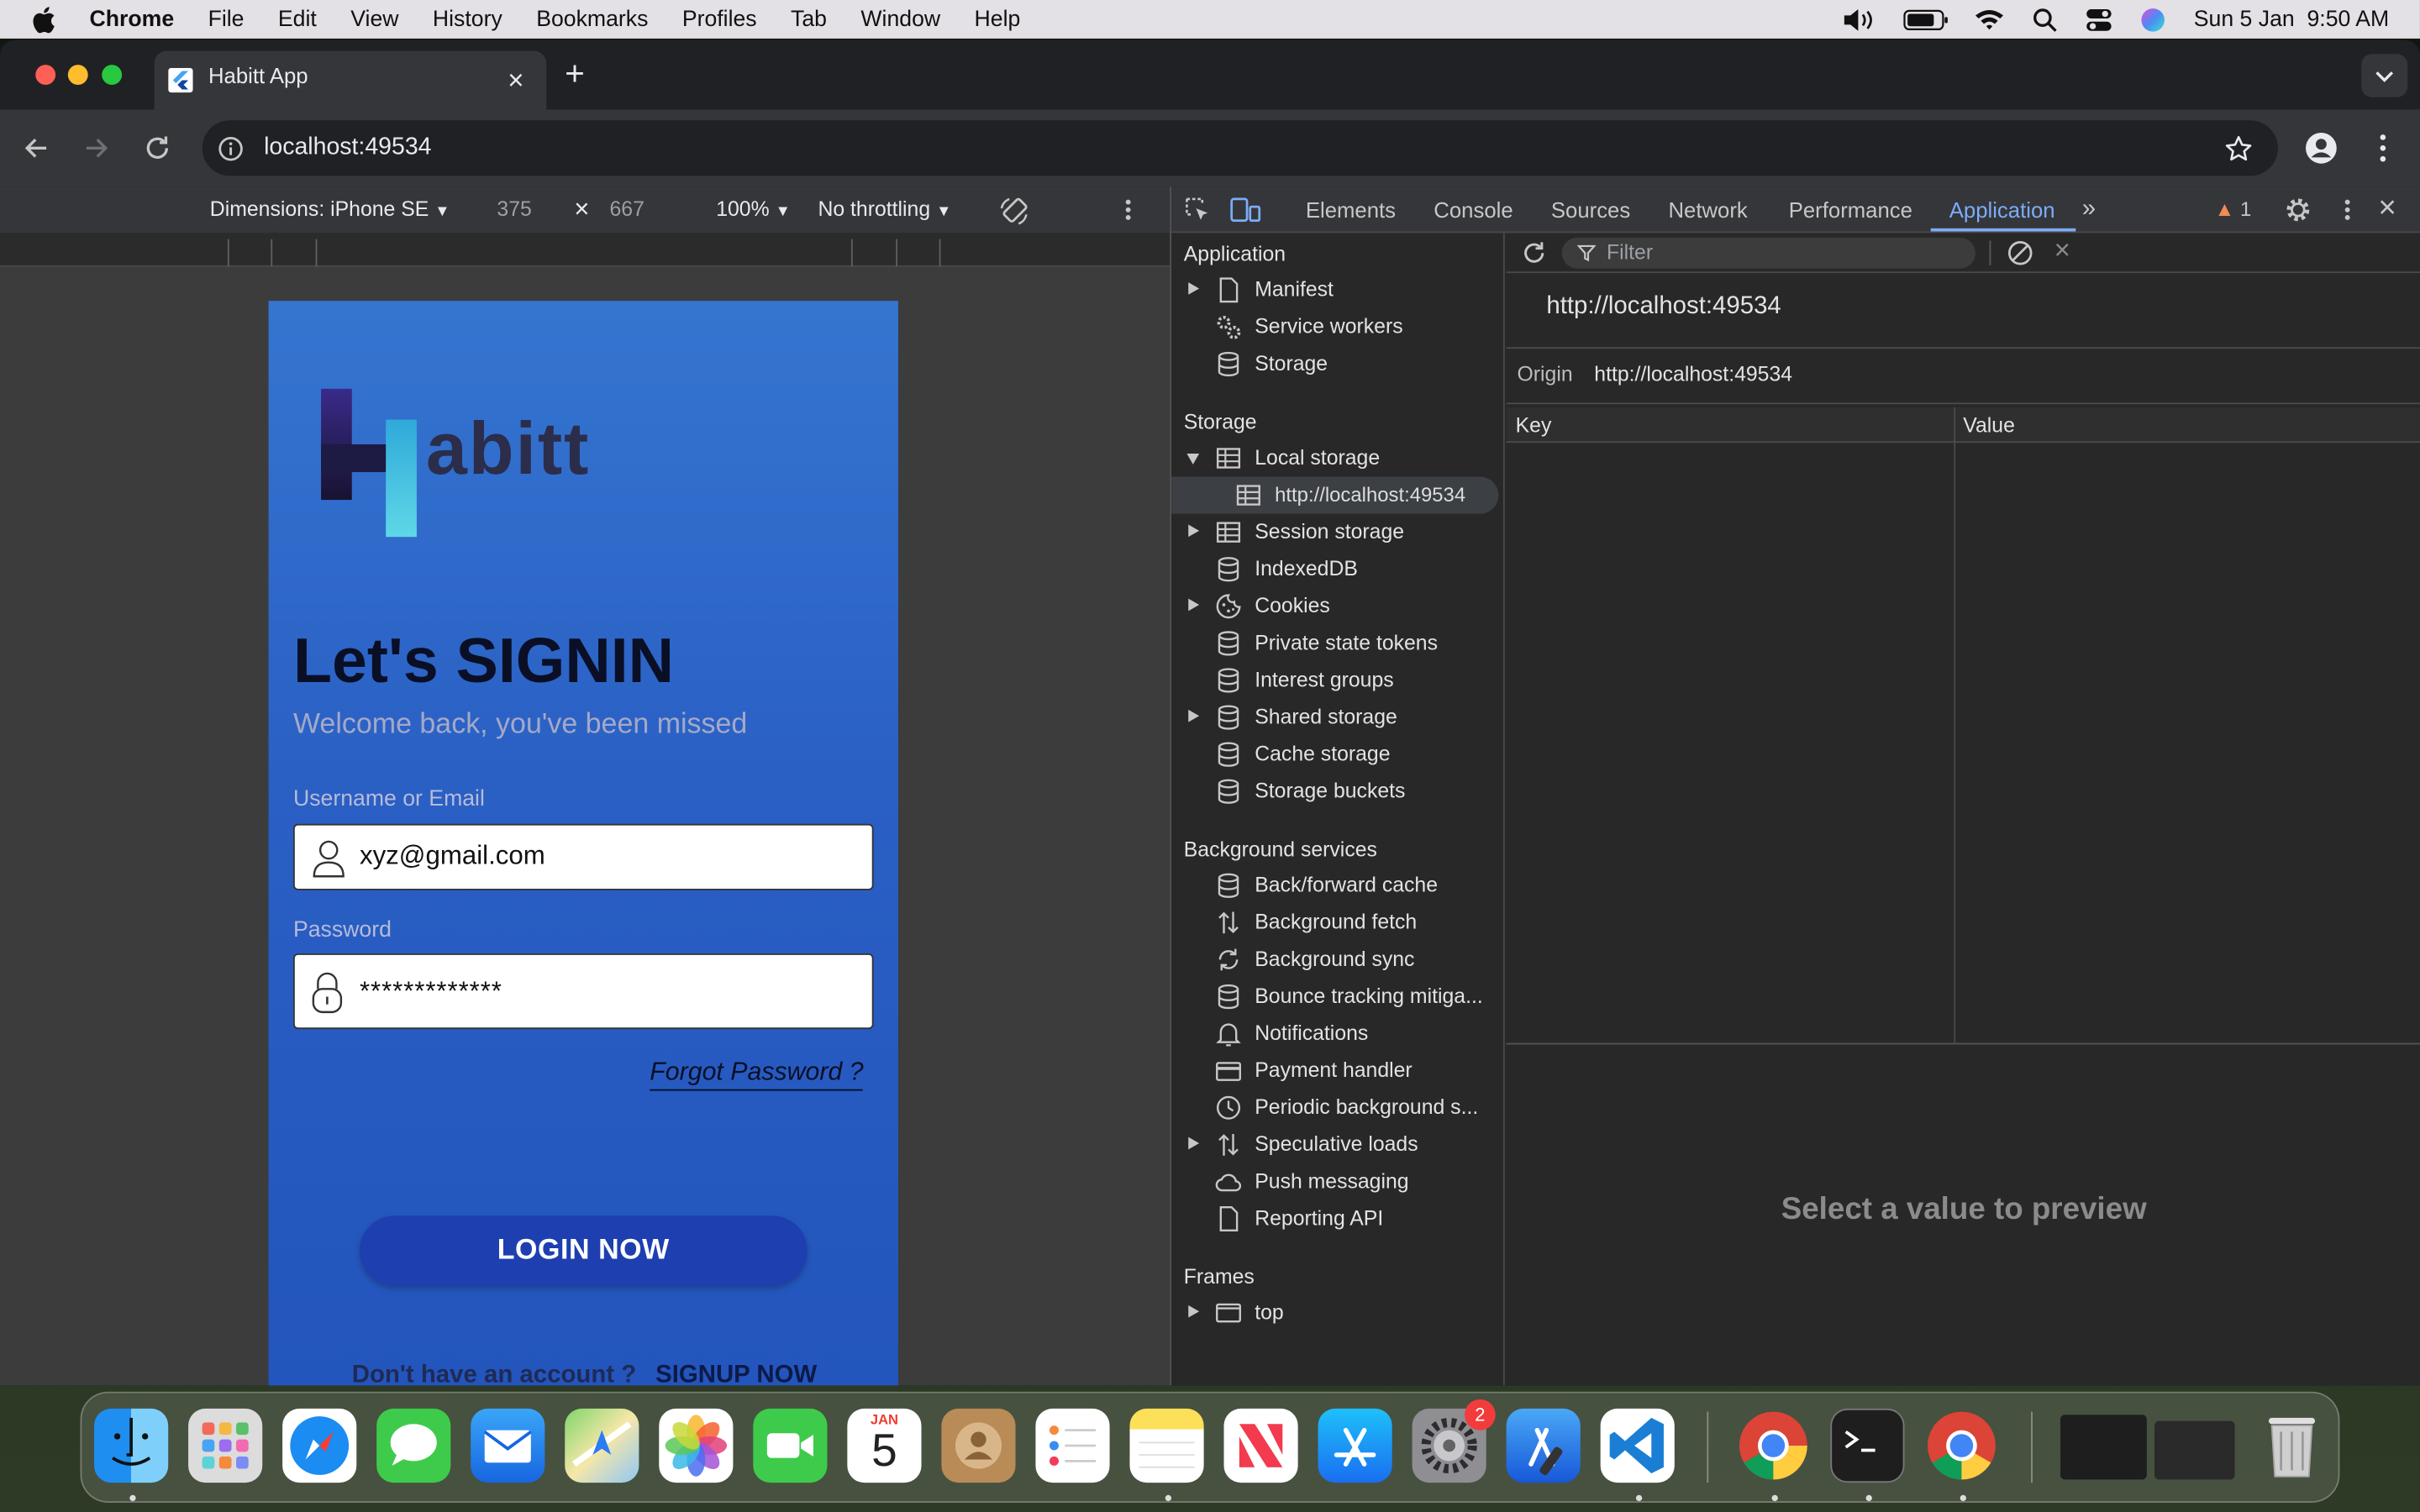 This screenshot has height=1512, width=2420. Describe the element at coordinates (1768, 253) in the screenshot. I see `filter-input: Filter` at that location.